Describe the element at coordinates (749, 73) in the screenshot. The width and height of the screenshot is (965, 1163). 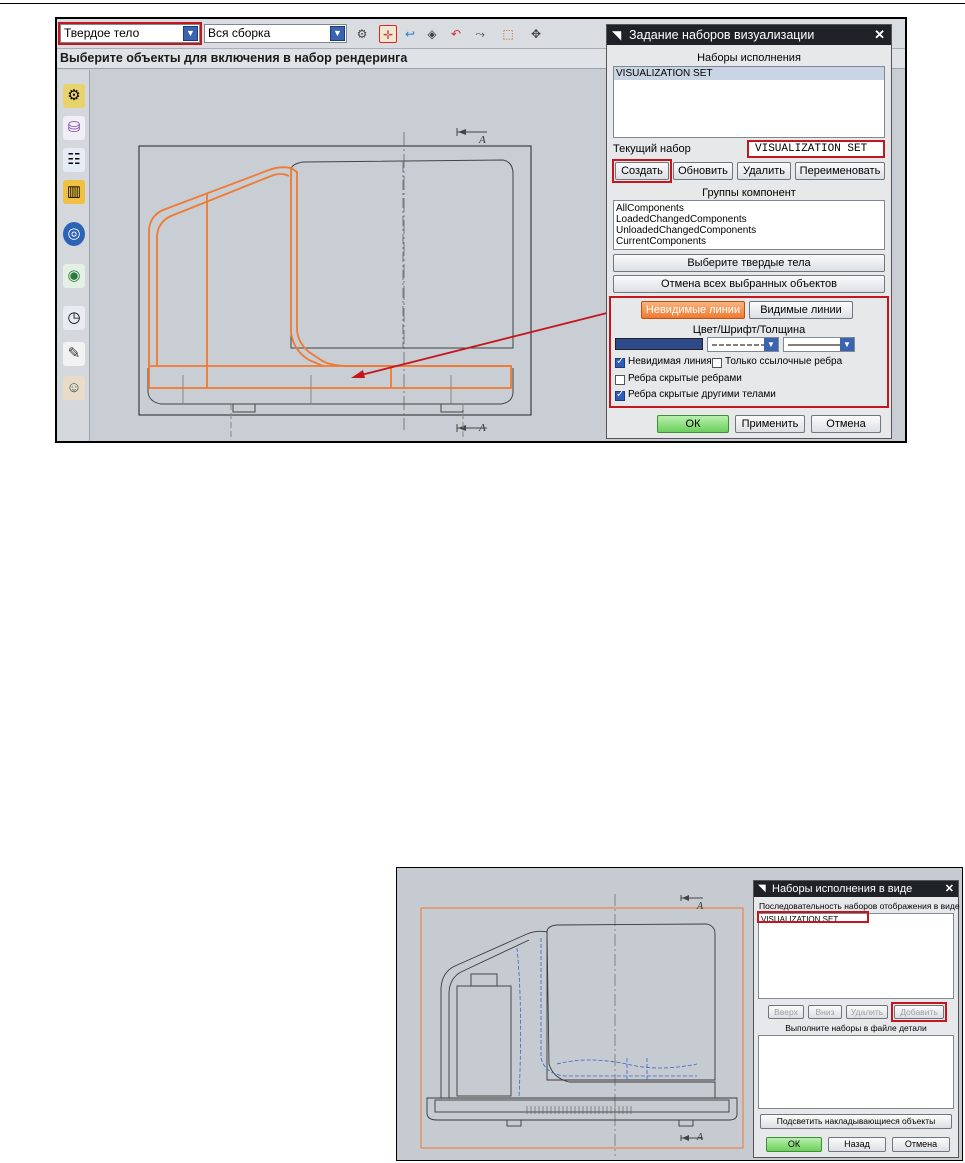
I see `list-item: VISUALIZATION SET` at that location.